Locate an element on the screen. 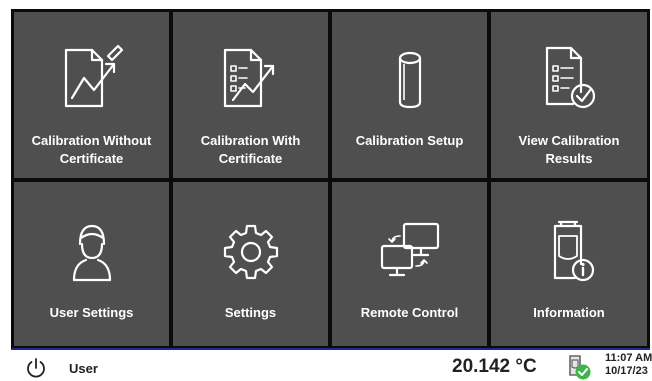  tile-calibration-without-certificate: Calibration Without Certificate is located at coordinates (91, 95).